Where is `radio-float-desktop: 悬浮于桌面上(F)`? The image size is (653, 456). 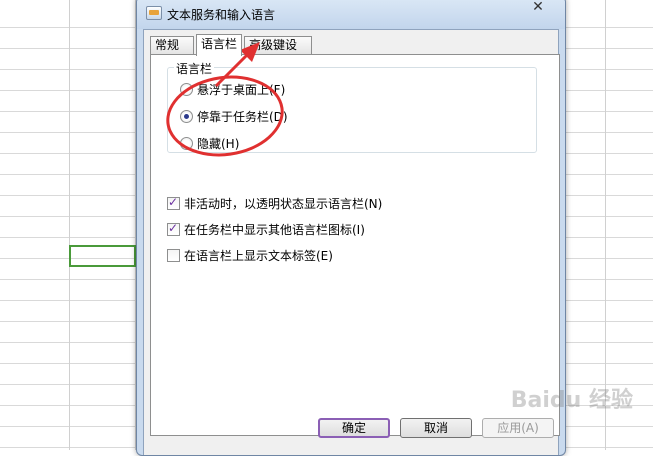
radio-float-desktop: 悬浮于桌面上(F) is located at coordinates (232, 89).